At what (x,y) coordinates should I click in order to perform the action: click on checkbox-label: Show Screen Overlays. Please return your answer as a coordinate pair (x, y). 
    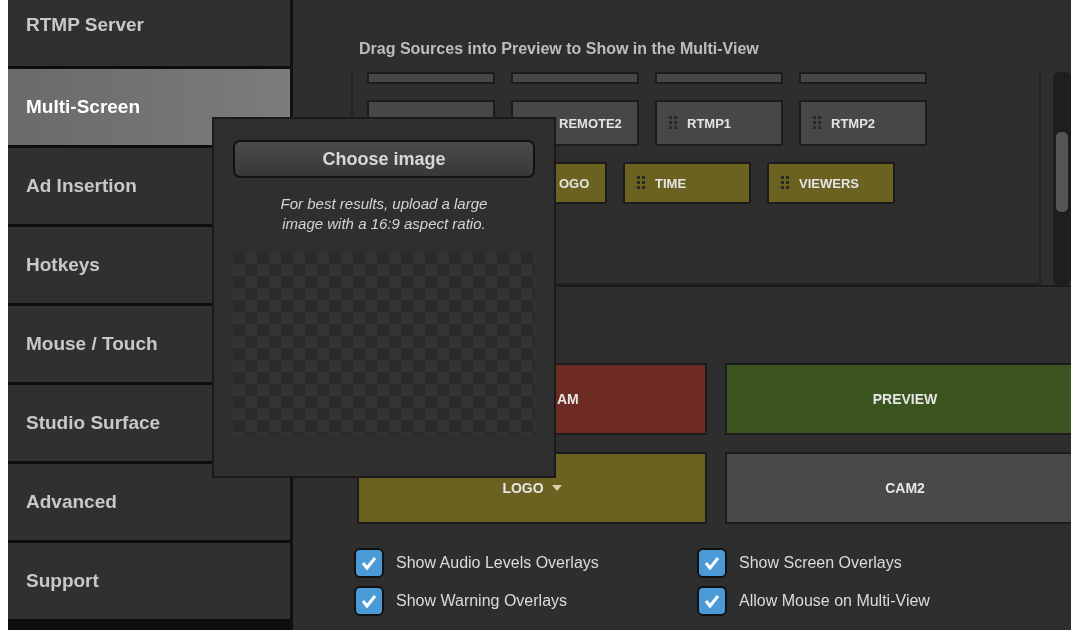
    Looking at the image, I should click on (820, 563).